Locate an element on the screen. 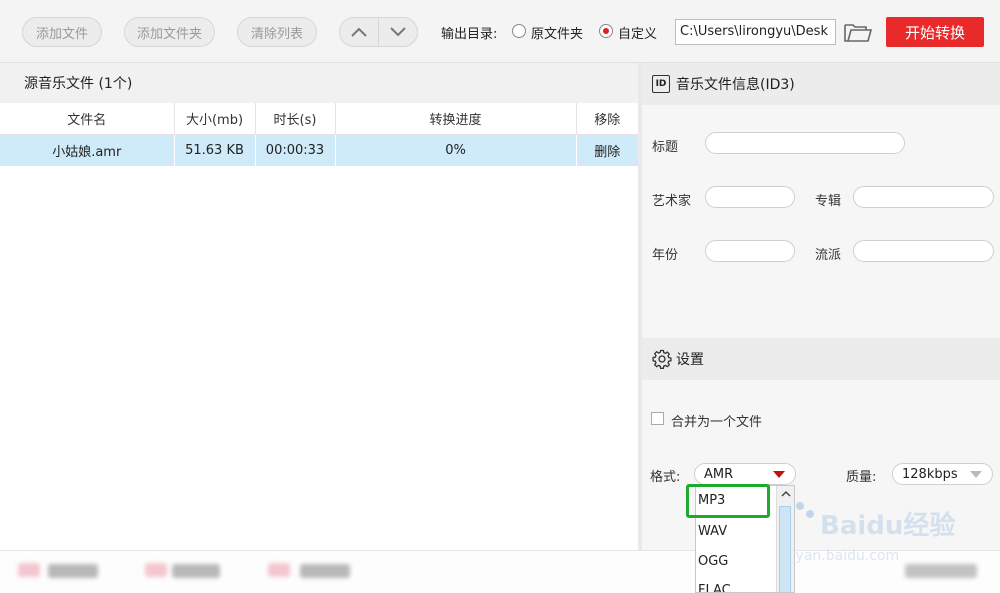 This screenshot has height=593, width=1000. move-up-button is located at coordinates (359, 32).